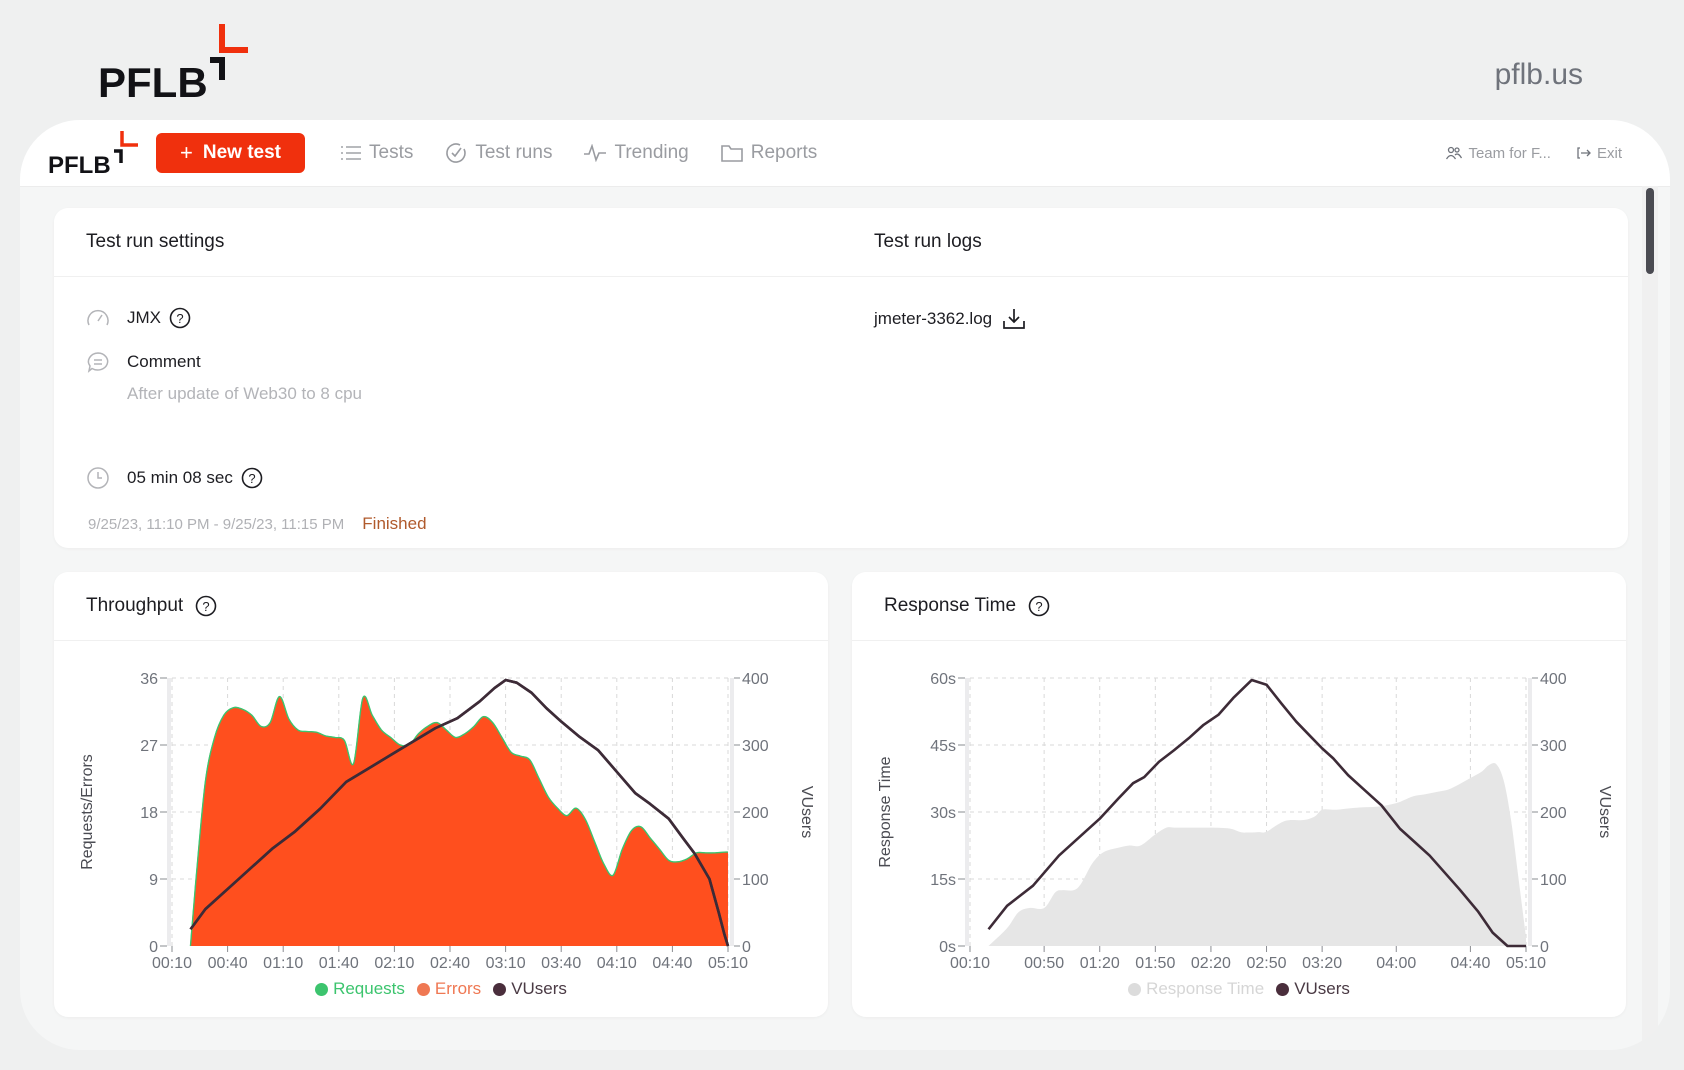  What do you see at coordinates (1211, 962) in the screenshot?
I see `x-tick-label: 02:20` at bounding box center [1211, 962].